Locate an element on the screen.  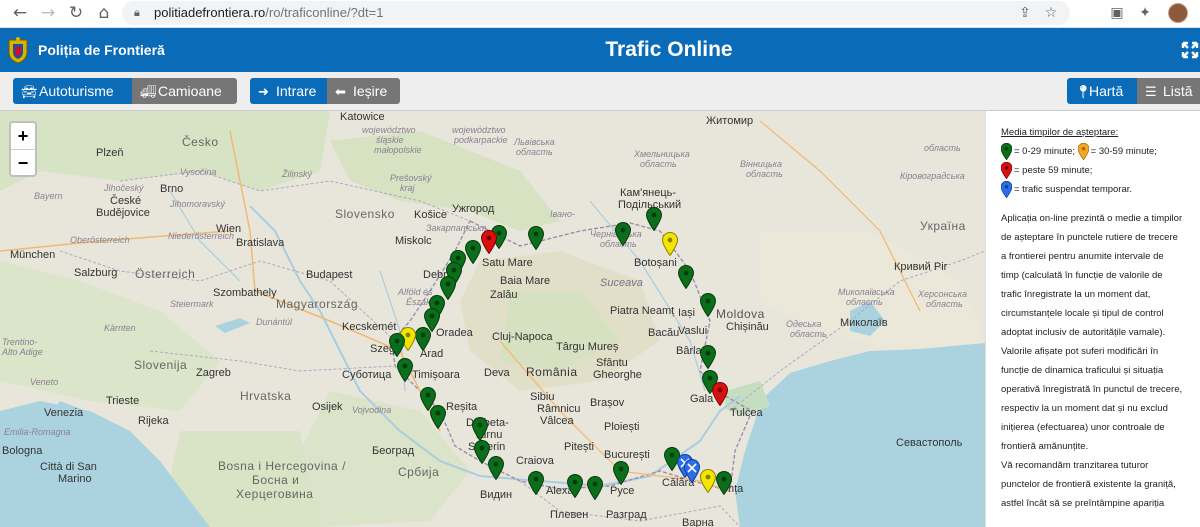
label-marino: Marino is located at coordinates (75, 479).